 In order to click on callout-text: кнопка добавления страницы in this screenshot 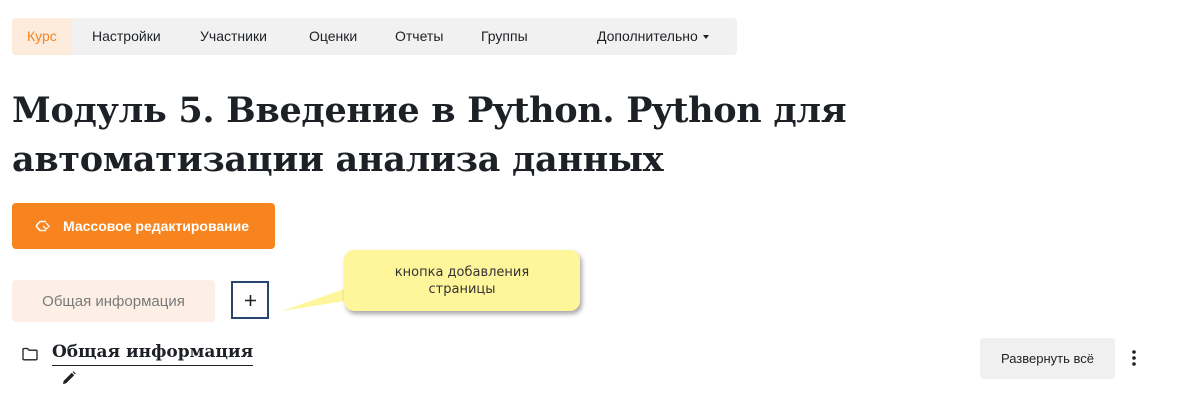, I will do `click(462, 280)`.